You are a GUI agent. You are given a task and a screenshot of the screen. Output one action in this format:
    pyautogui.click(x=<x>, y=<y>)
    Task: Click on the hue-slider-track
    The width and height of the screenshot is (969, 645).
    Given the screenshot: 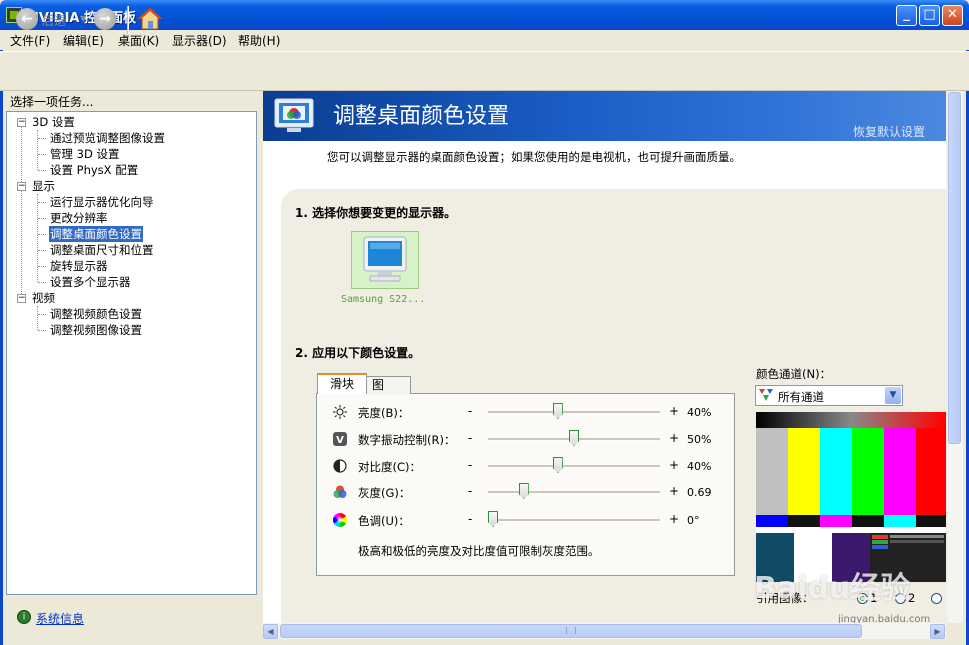 What is the action you would take?
    pyautogui.click(x=574, y=520)
    